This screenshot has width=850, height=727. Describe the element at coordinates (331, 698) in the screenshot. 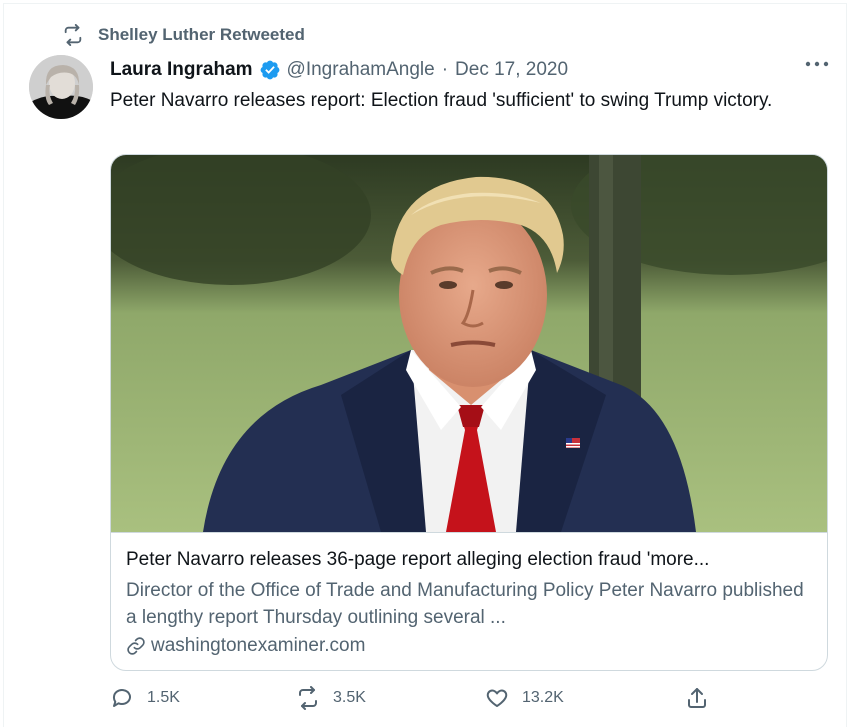

I see `retweet-button: 3.5K` at that location.